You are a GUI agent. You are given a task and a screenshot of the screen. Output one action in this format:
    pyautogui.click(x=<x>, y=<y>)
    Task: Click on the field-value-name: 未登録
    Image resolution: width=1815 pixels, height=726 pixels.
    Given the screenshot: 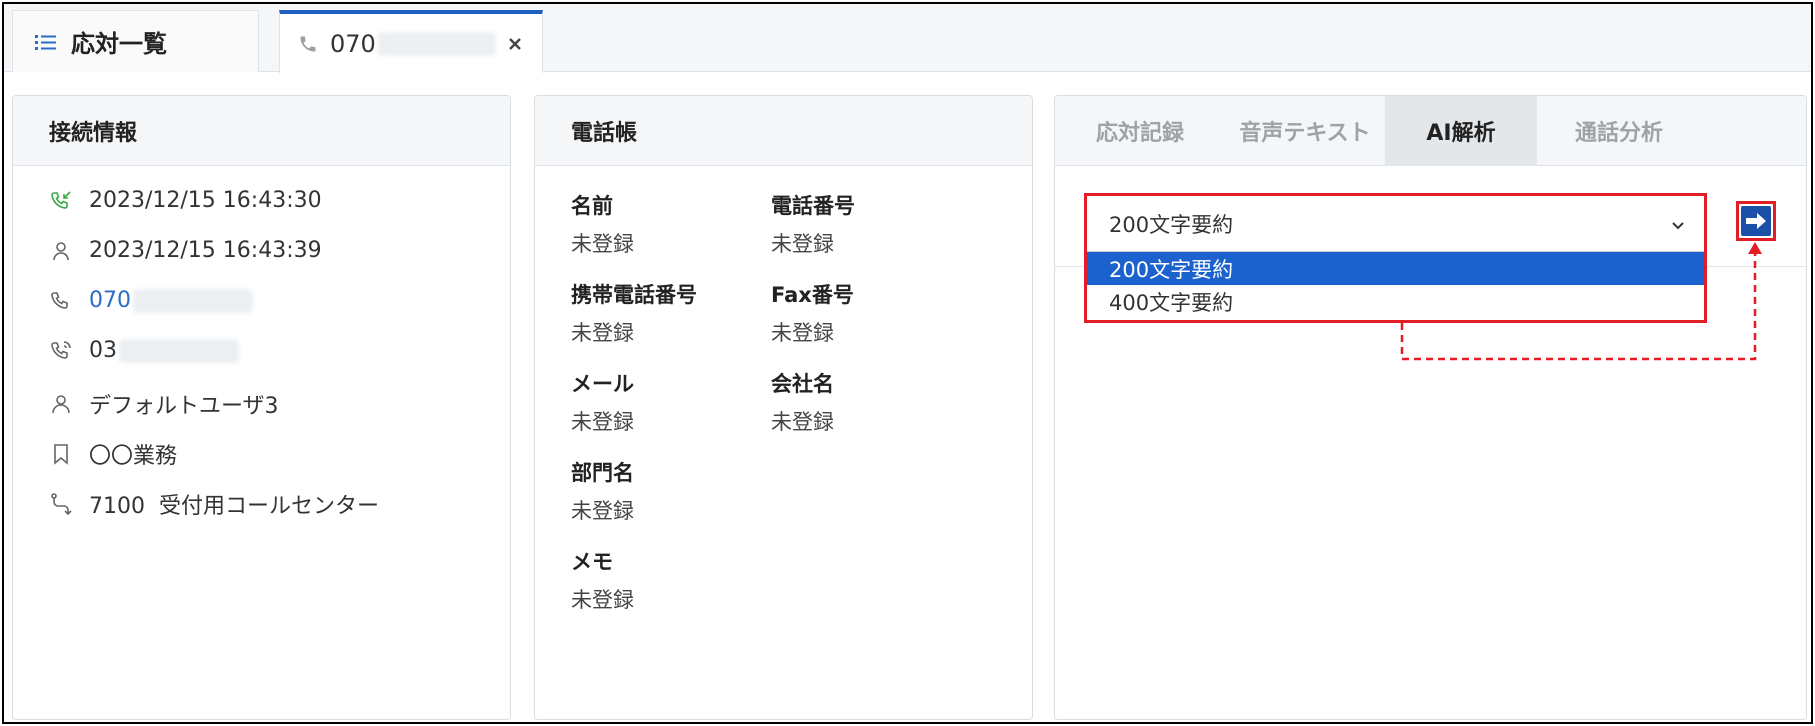 What is the action you would take?
    pyautogui.click(x=602, y=244)
    